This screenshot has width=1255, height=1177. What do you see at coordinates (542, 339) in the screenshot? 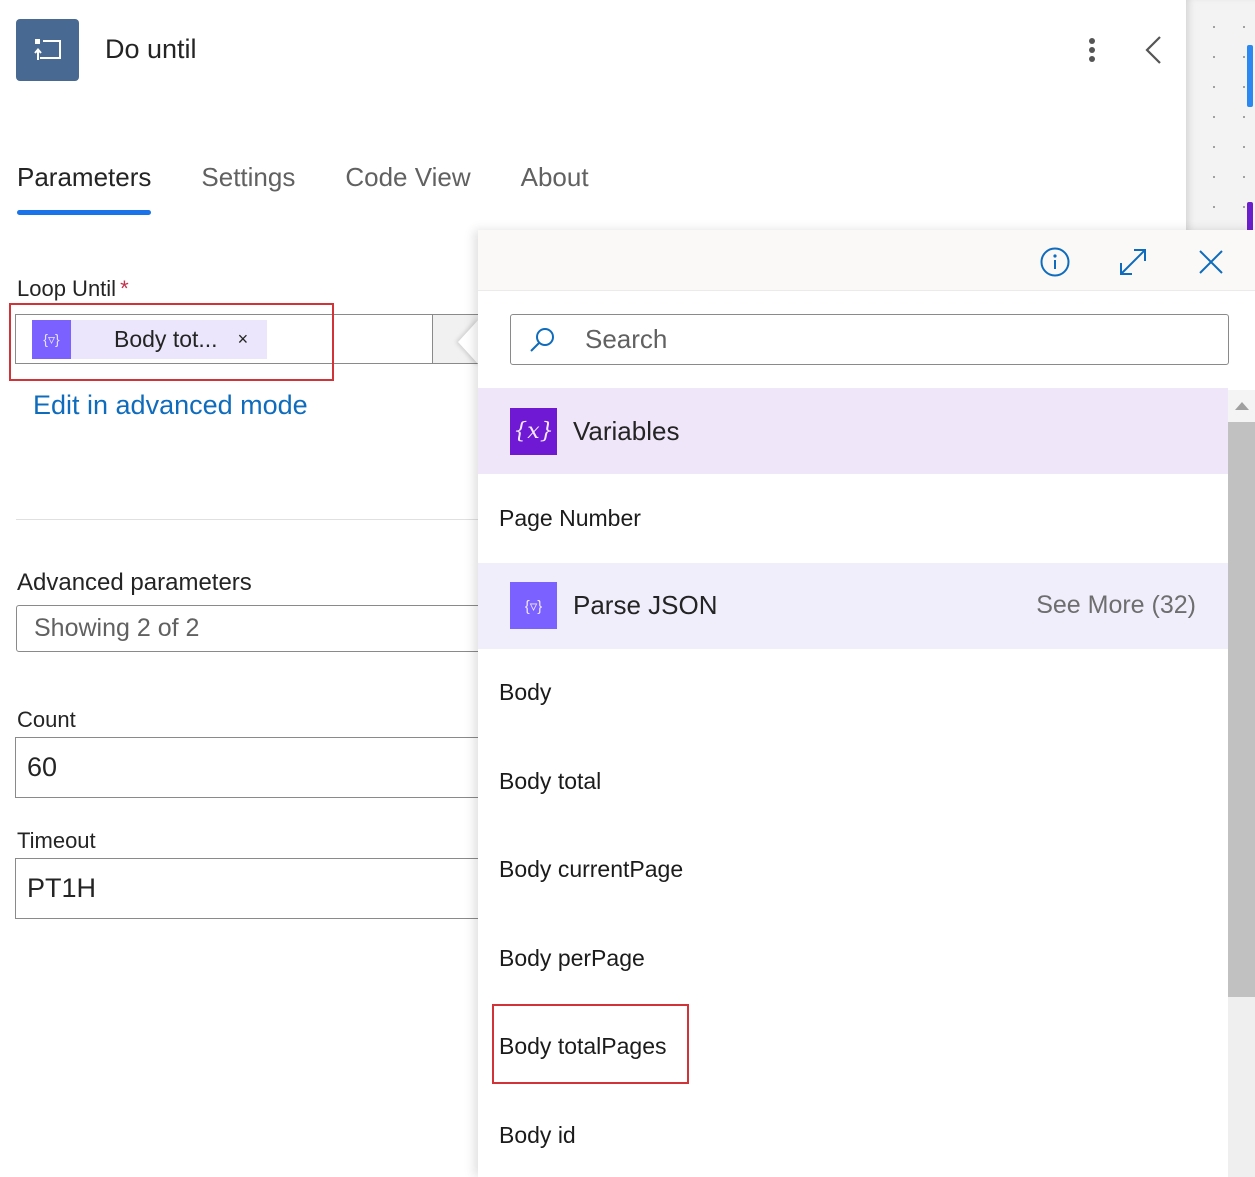
I see `search-icon` at bounding box center [542, 339].